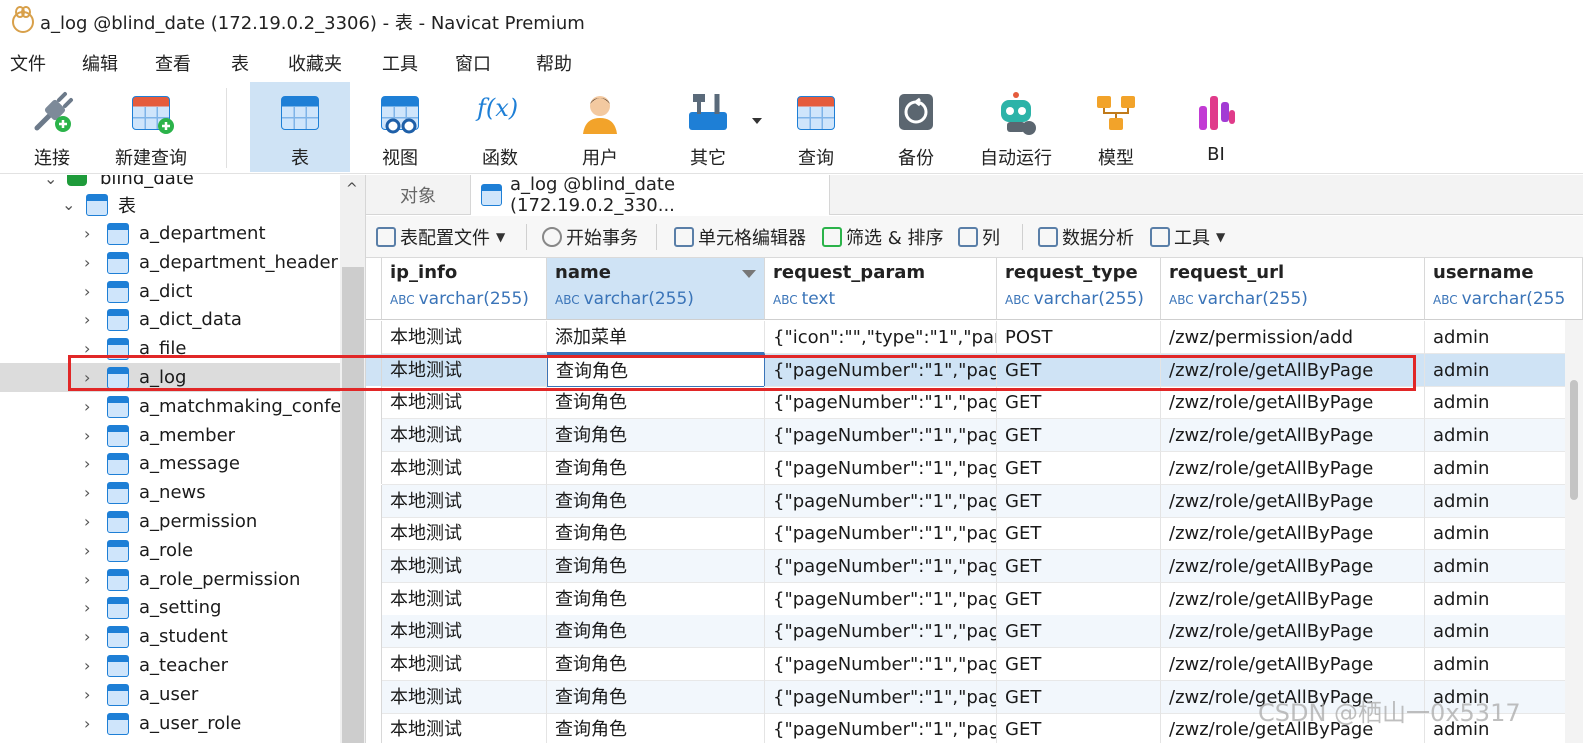 The image size is (1583, 743). Describe the element at coordinates (440, 237) in the screenshot. I see `table-config-button: 表配置文件 ▼` at that location.